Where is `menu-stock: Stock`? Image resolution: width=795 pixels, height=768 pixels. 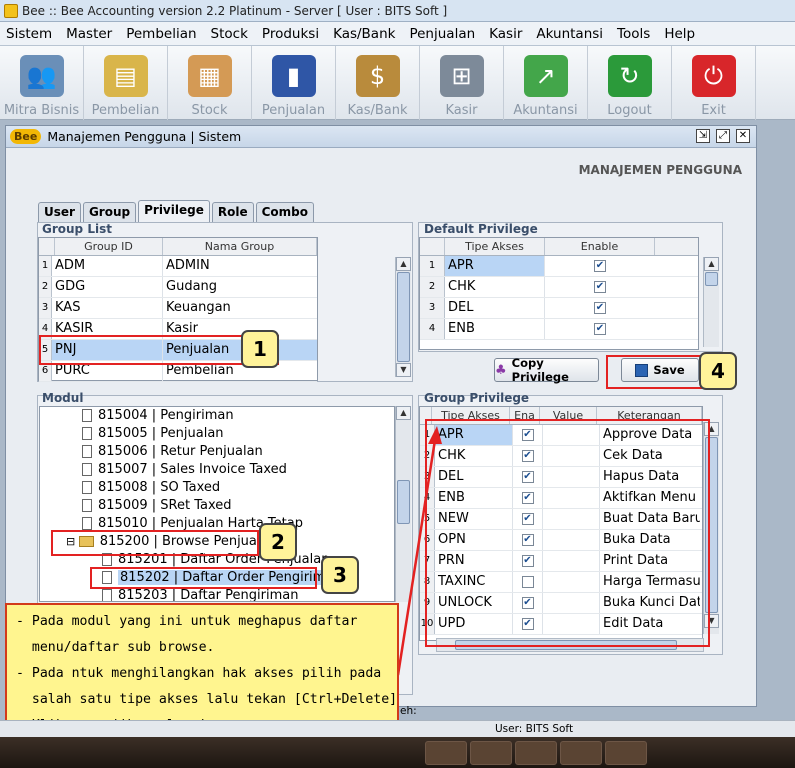
menu-stock: Stock is located at coordinates (229, 34).